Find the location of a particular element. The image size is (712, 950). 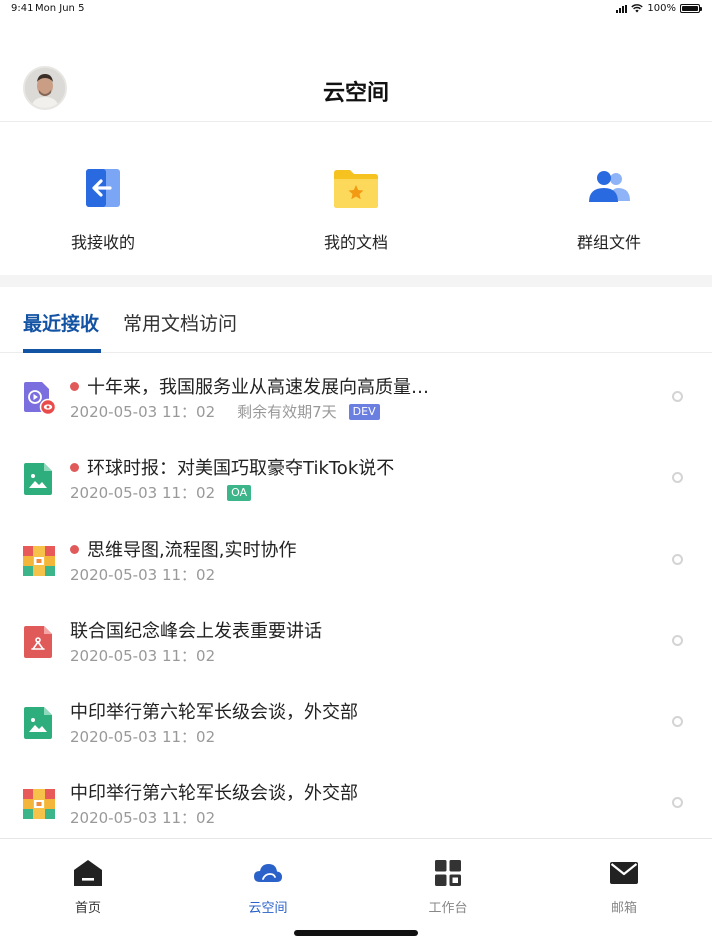

file-title: 环球时报：对美国巧取豪夺TikTok说不 is located at coordinates (232, 467).